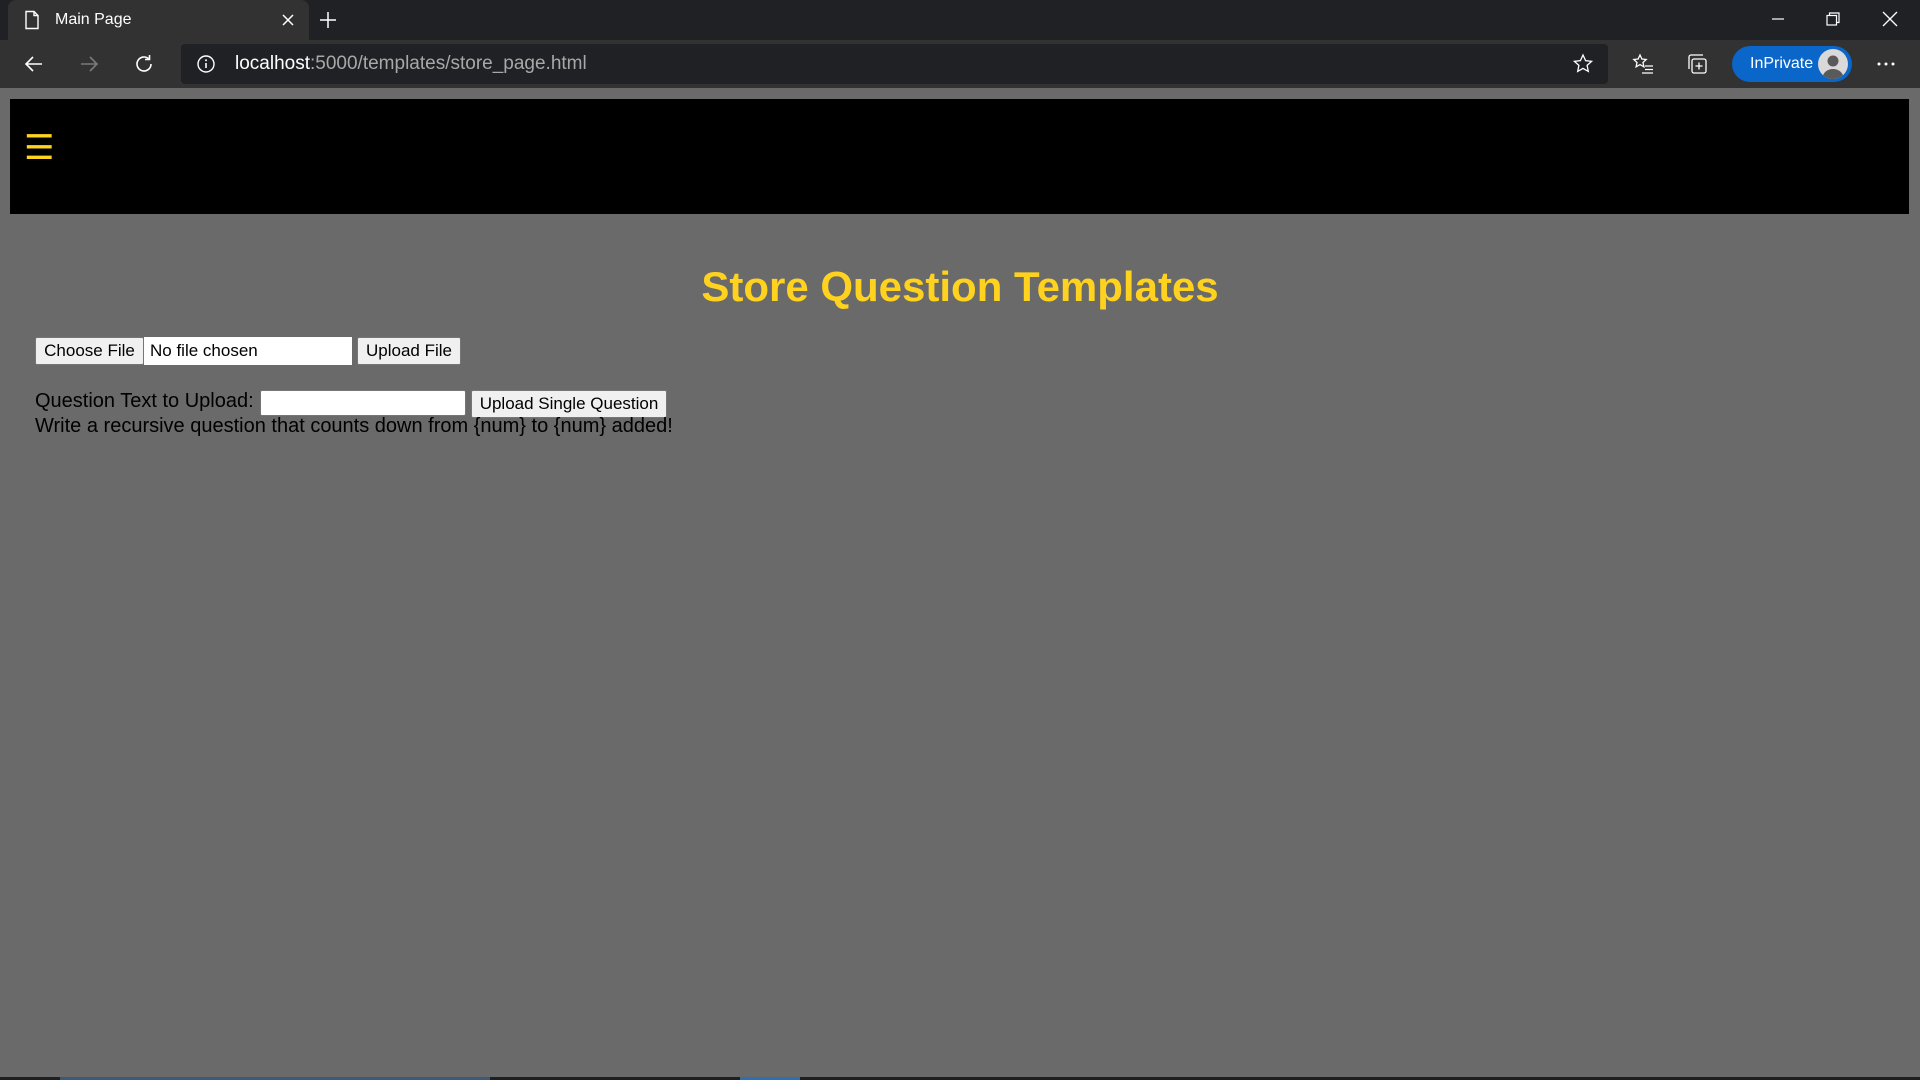 This screenshot has width=1920, height=1080. Describe the element at coordinates (409, 351) in the screenshot. I see `upload-file-button: Upload File` at that location.